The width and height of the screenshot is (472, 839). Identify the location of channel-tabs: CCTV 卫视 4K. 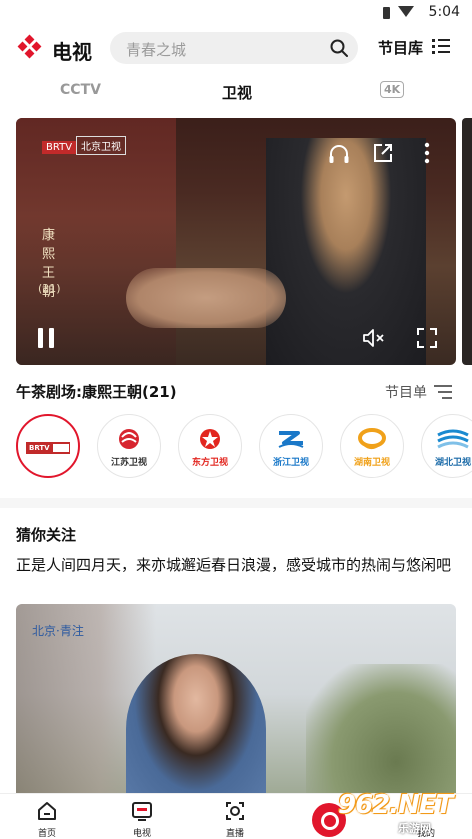
(236, 91).